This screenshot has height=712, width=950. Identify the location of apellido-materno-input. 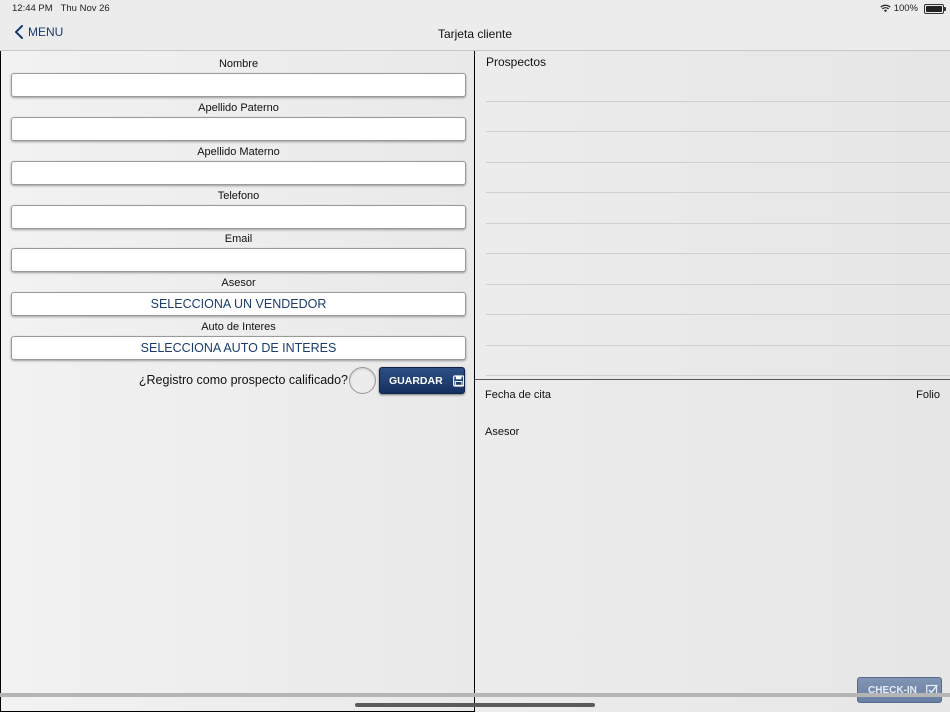
(238, 173).